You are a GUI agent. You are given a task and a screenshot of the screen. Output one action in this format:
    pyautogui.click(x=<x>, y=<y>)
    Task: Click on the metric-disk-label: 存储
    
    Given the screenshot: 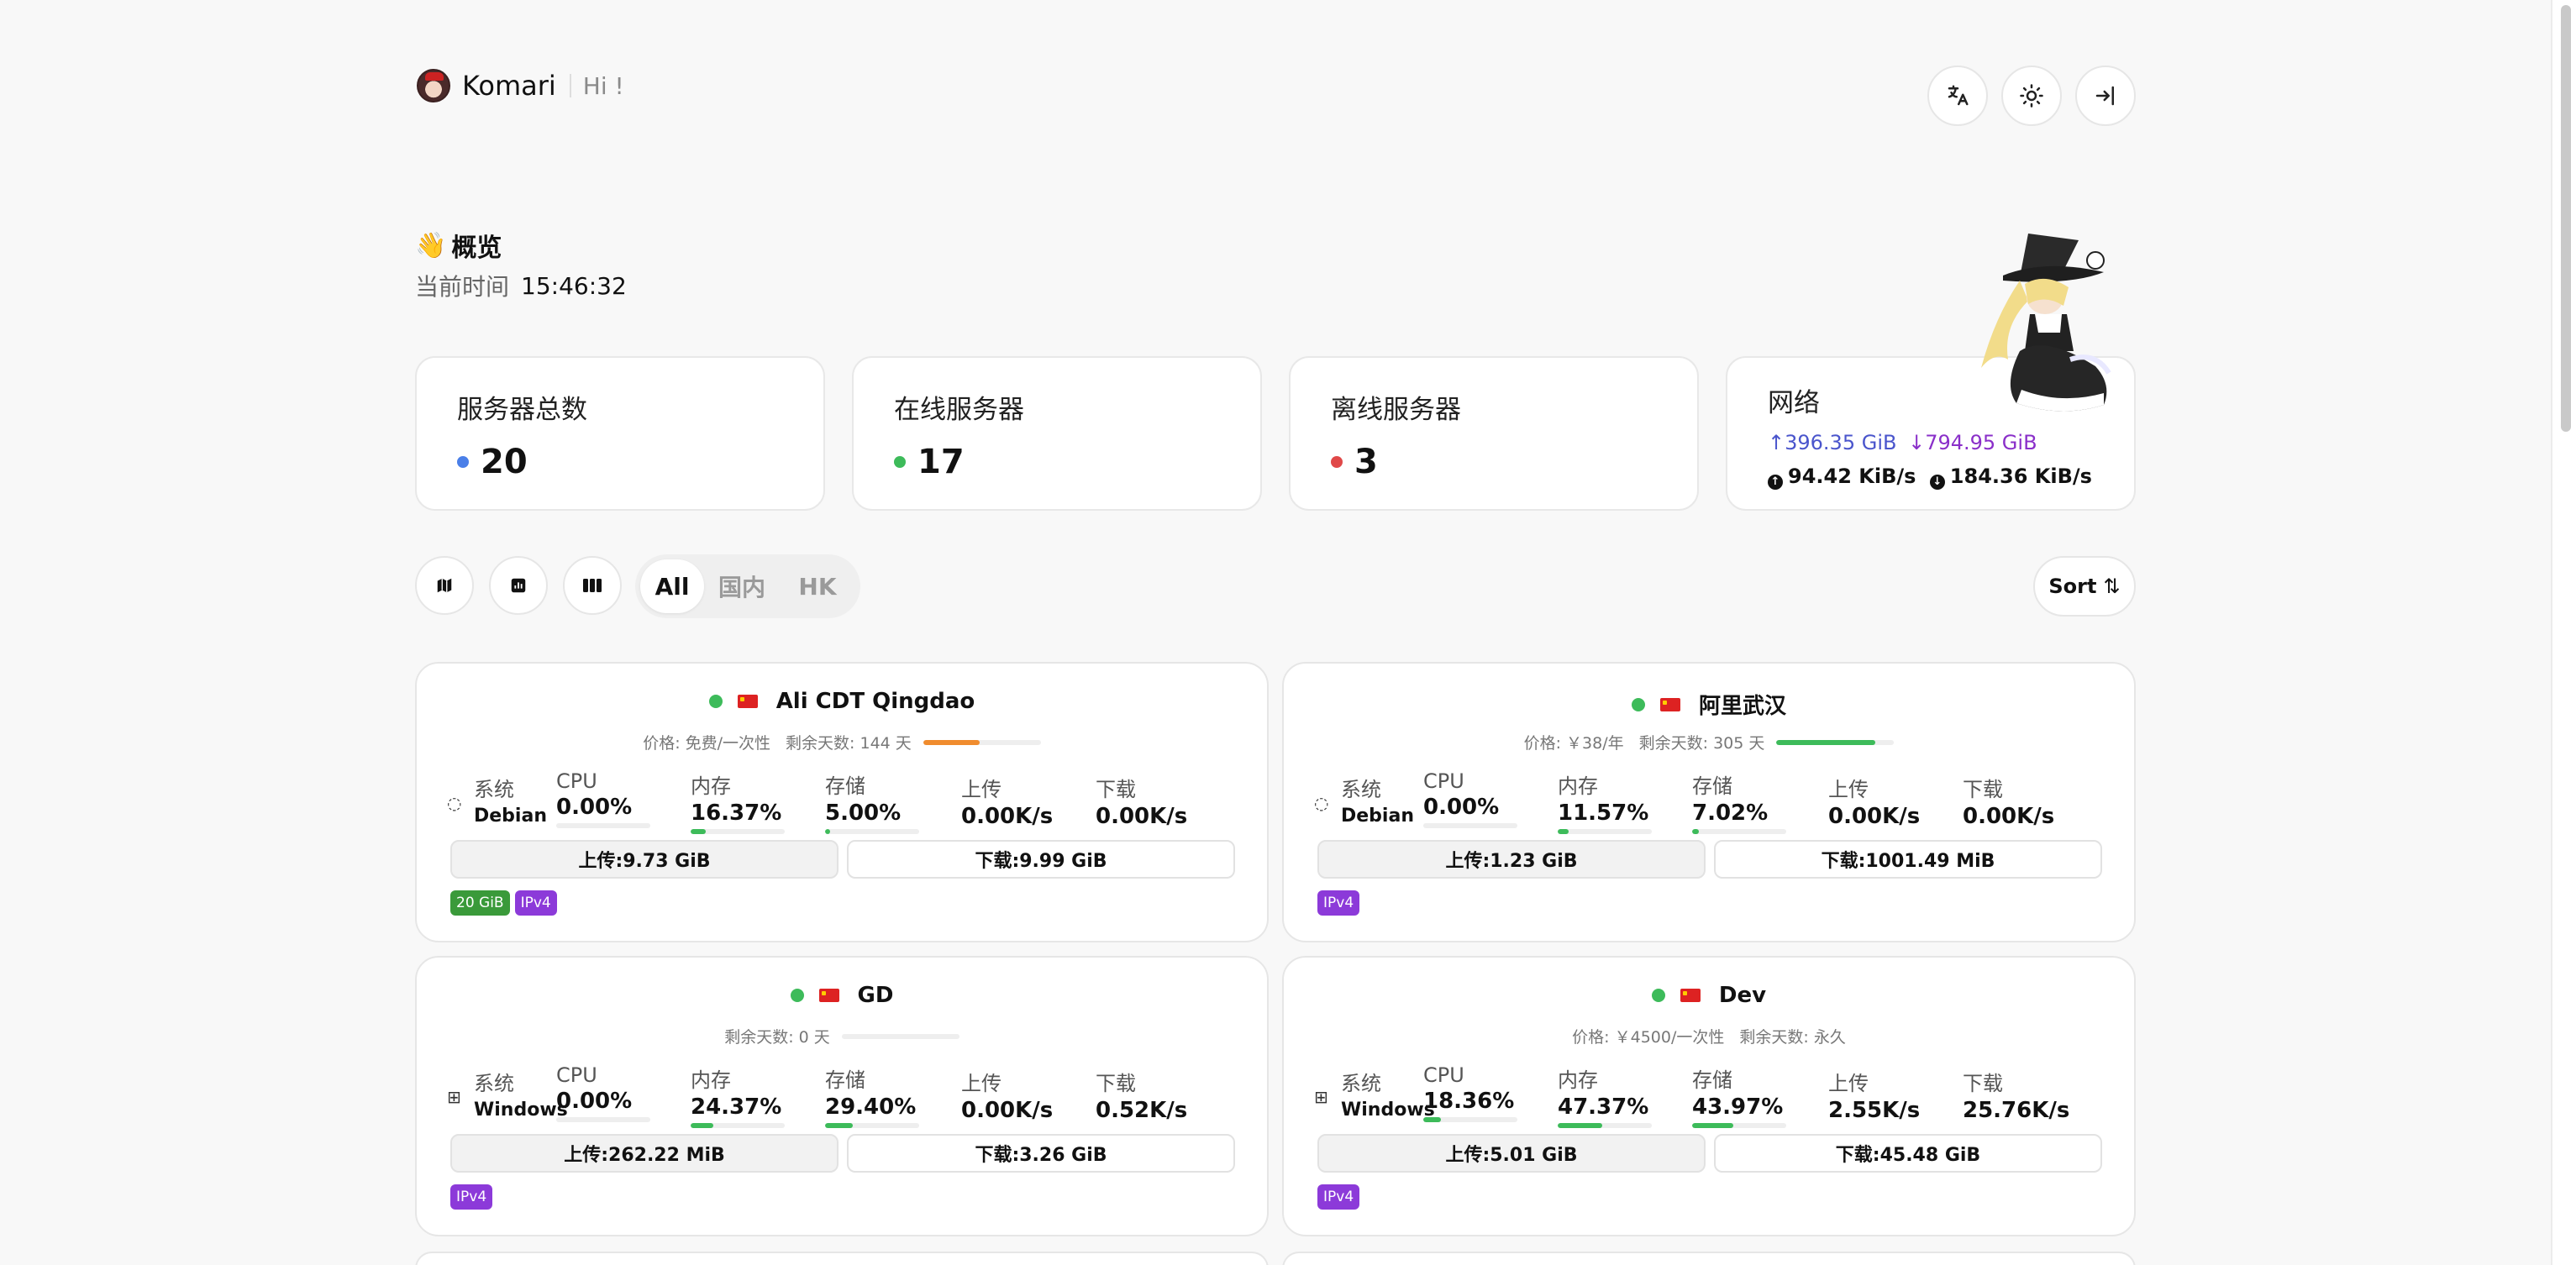 What is the action you would take?
    pyautogui.click(x=1712, y=1080)
    